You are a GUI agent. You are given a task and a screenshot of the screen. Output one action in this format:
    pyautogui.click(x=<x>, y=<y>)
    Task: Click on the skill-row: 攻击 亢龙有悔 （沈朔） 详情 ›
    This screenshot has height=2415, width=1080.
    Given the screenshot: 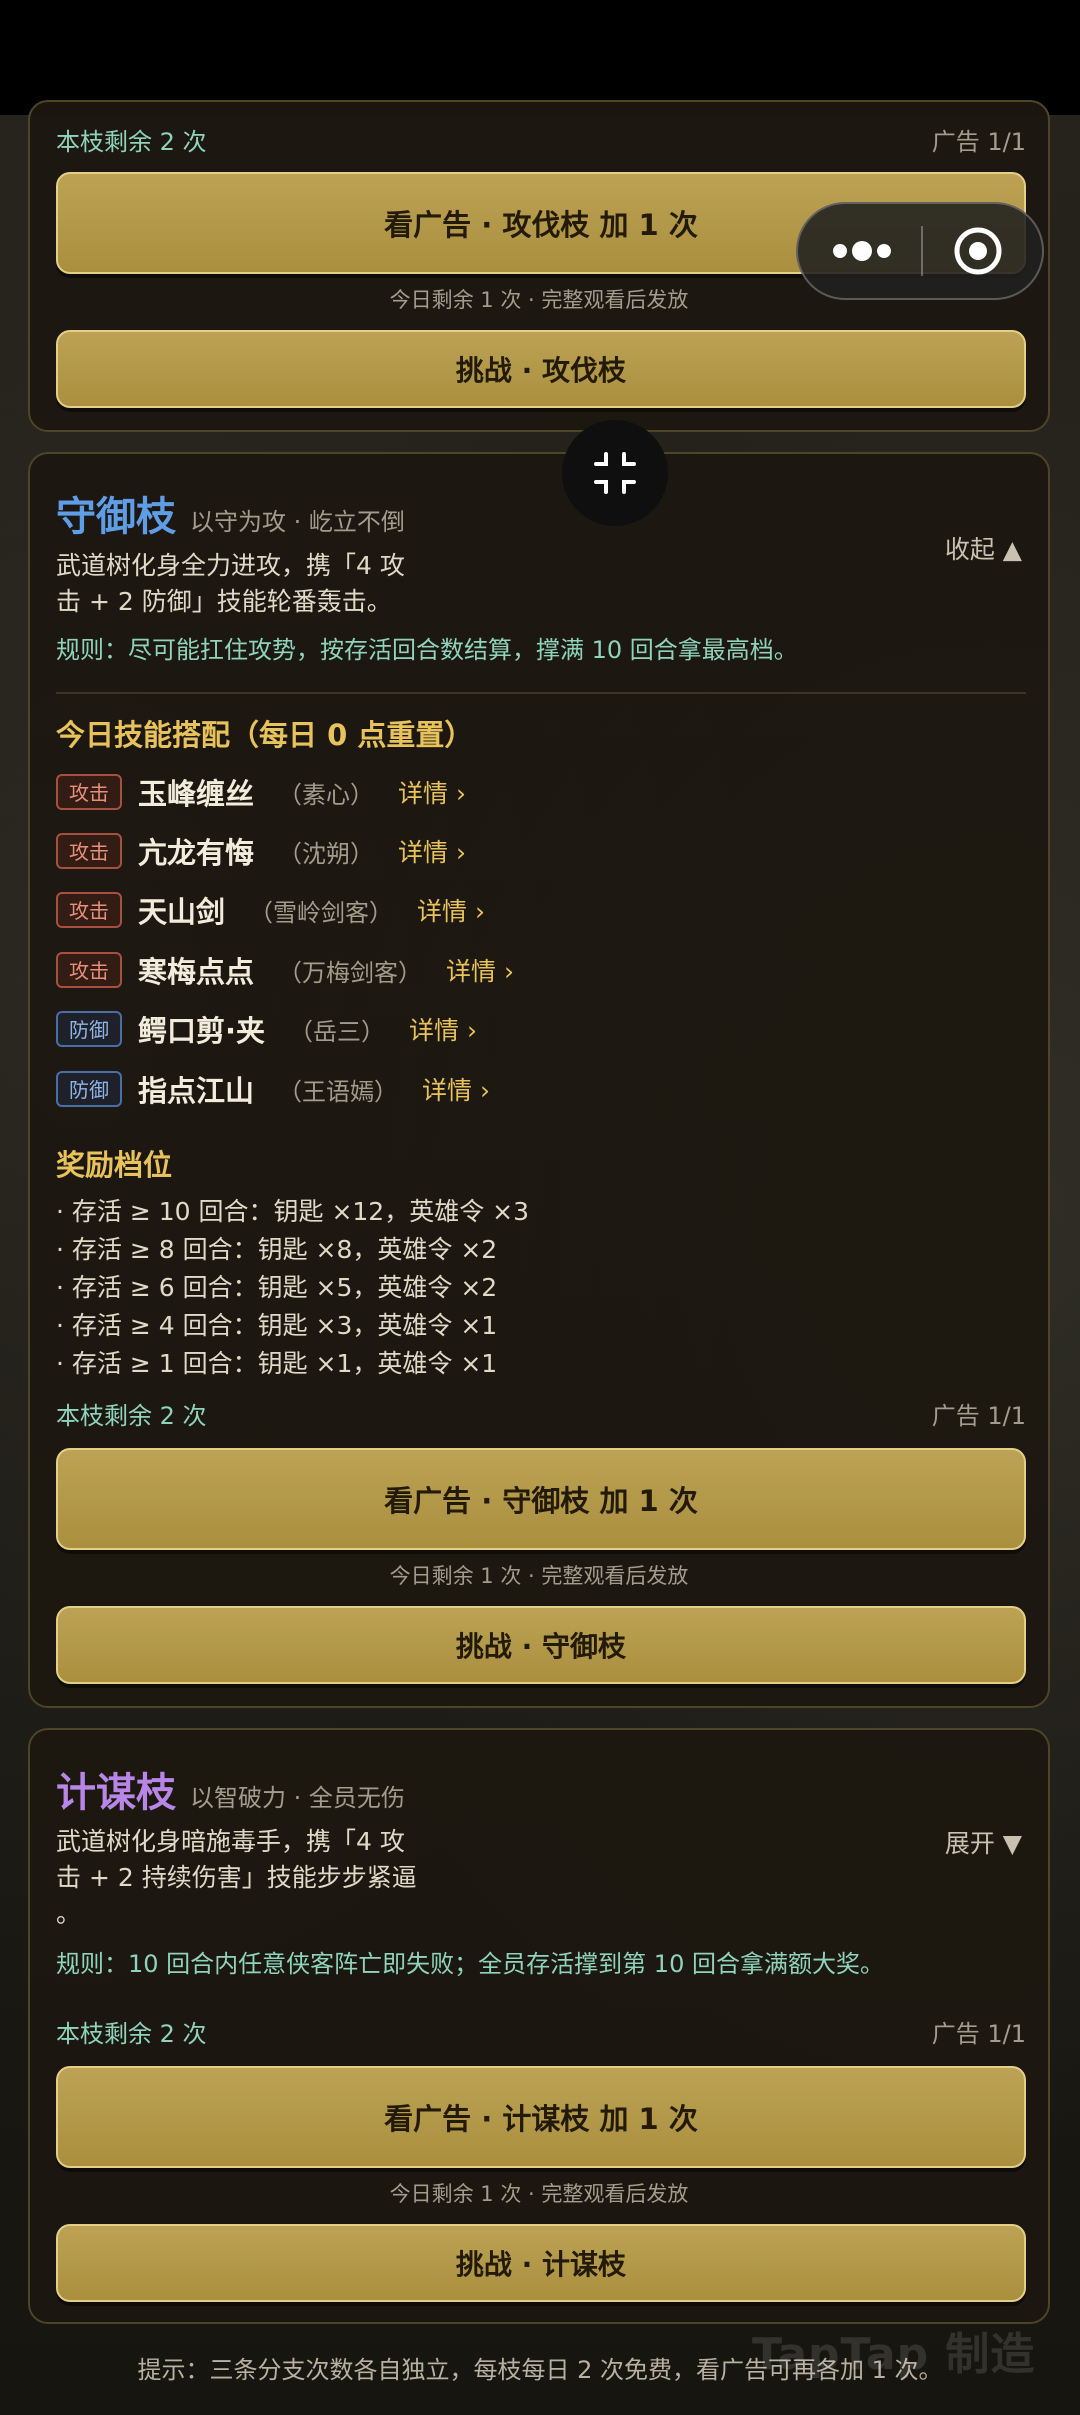 What is the action you would take?
    pyautogui.click(x=261, y=851)
    